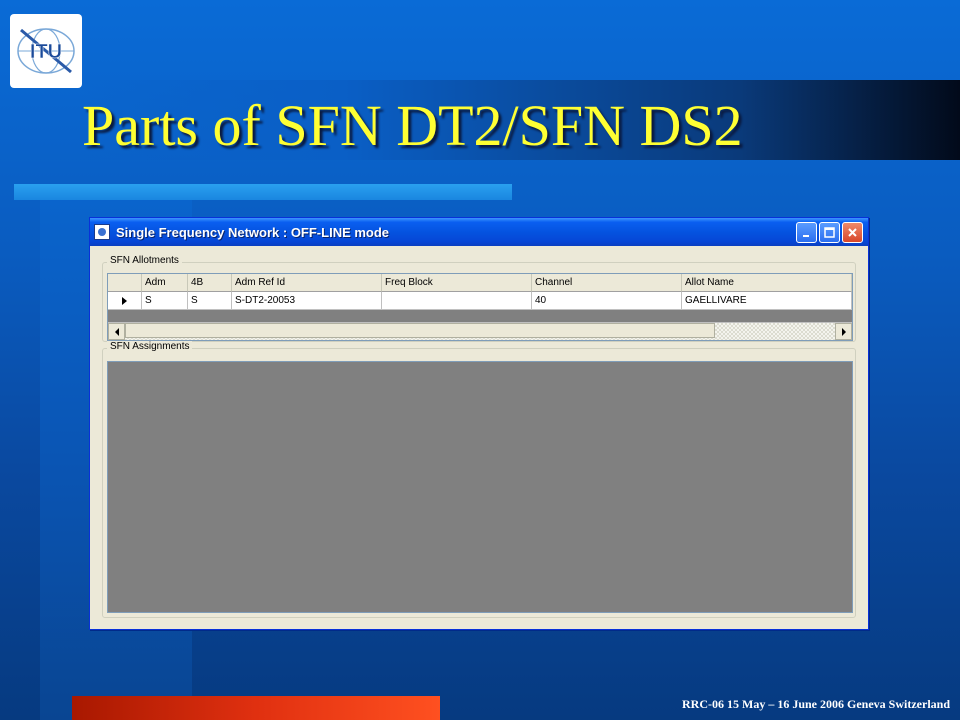 The height and width of the screenshot is (720, 960). Describe the element at coordinates (412, 125) in the screenshot. I see `slide-title: Parts of SFN DT2/SFN DS2` at that location.